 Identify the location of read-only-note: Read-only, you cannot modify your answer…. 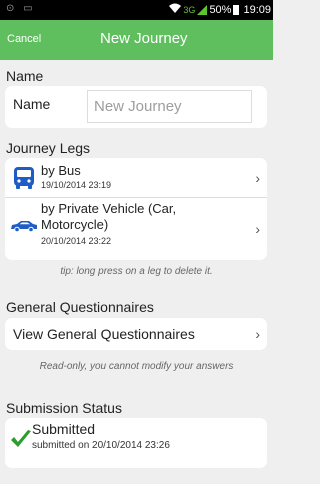
(136, 366).